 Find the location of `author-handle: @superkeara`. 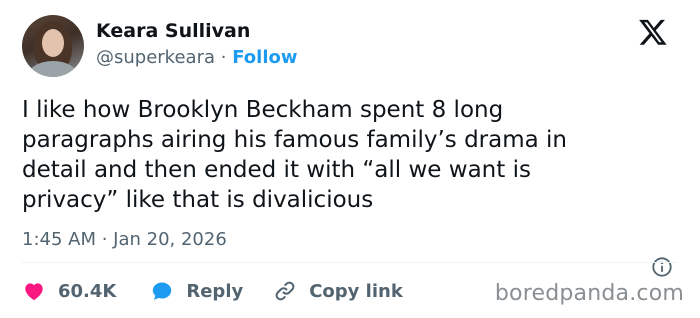

author-handle: @superkeara is located at coordinates (155, 57).